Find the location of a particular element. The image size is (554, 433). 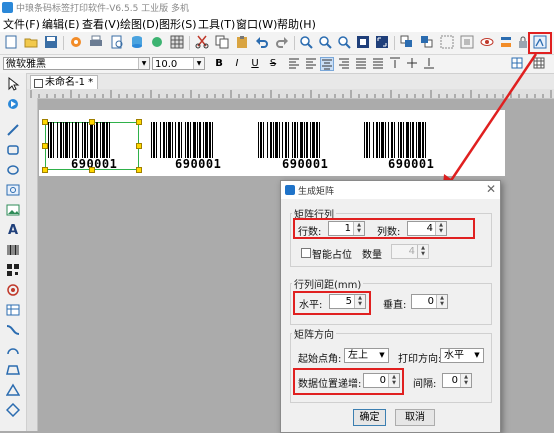

font-family-select: 微软雅黑 ▼ is located at coordinates (76, 63).